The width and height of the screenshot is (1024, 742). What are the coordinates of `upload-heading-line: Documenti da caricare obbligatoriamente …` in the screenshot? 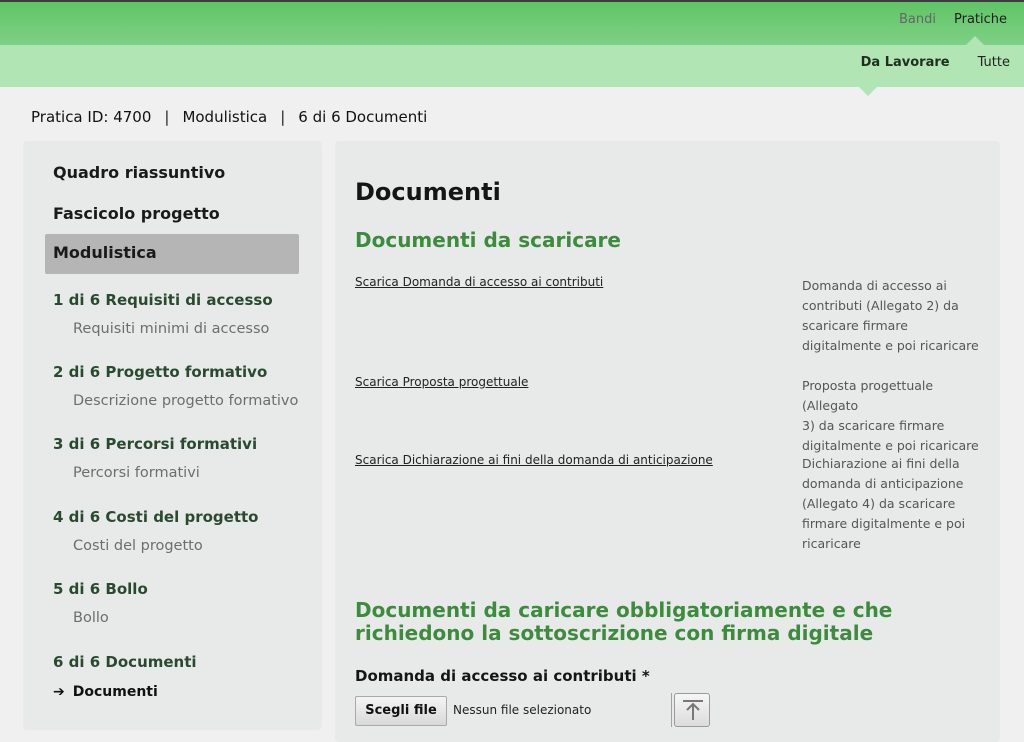 It's located at (624, 610).